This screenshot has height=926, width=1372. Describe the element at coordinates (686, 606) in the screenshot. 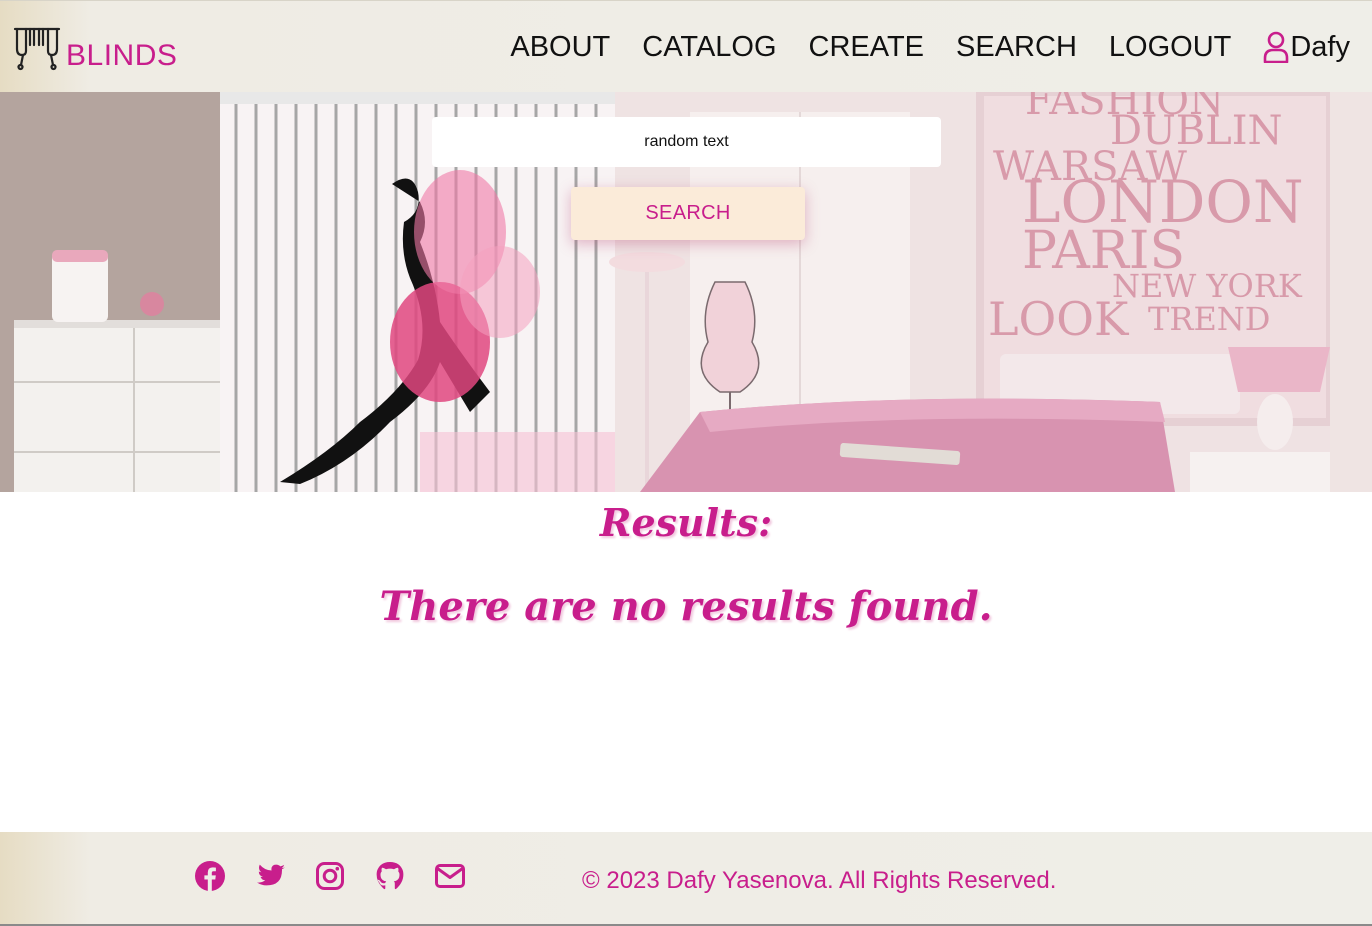

I see `no-results-message: There are no results found.` at that location.